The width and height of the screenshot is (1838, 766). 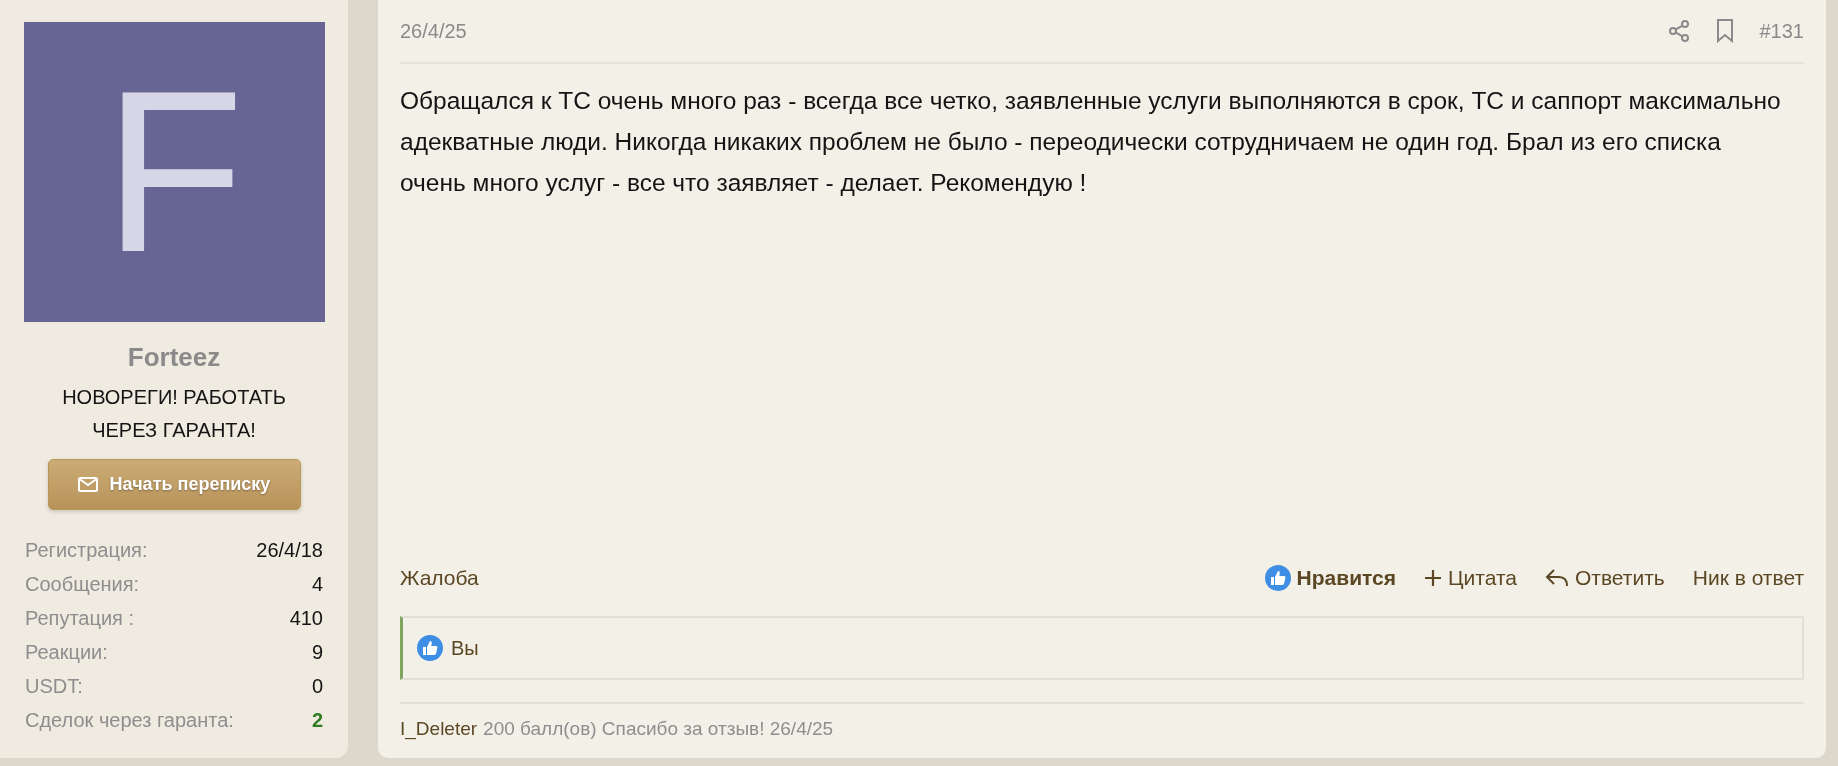 What do you see at coordinates (1330, 578) in the screenshot?
I see `like-link: Нравится` at bounding box center [1330, 578].